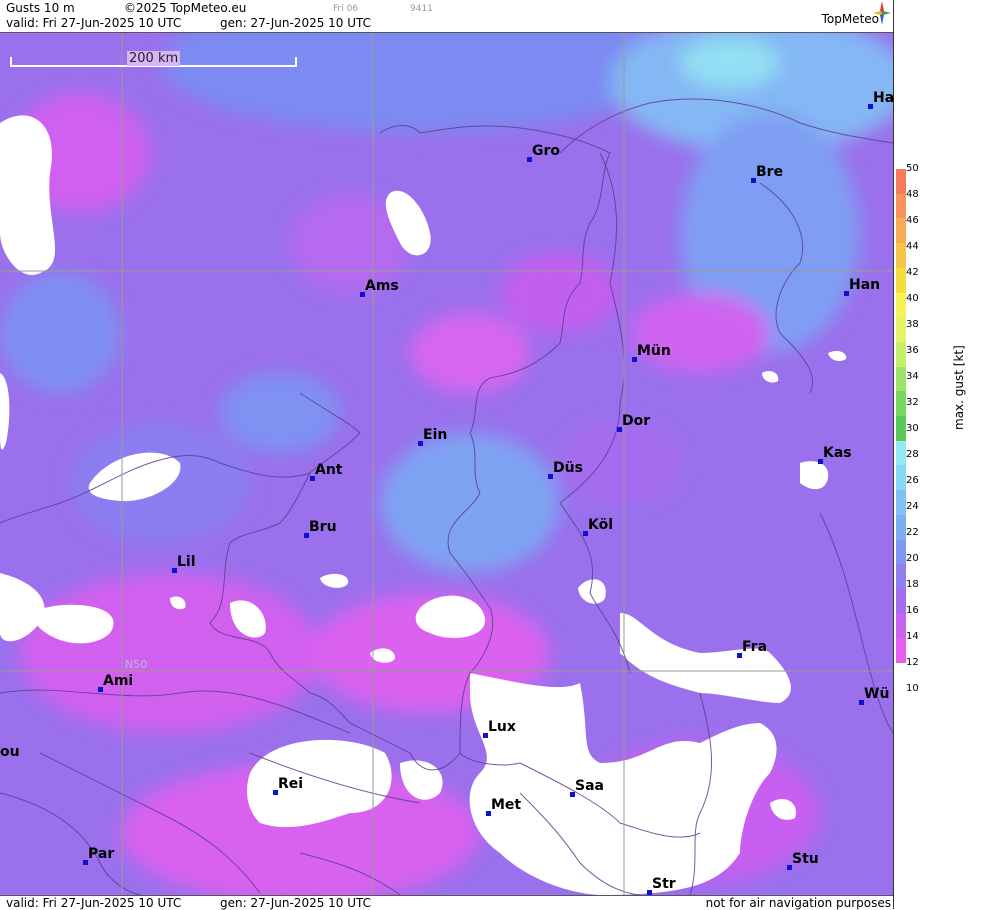 The height and width of the screenshot is (910, 983). I want to click on city-label: Met, so click(506, 805).